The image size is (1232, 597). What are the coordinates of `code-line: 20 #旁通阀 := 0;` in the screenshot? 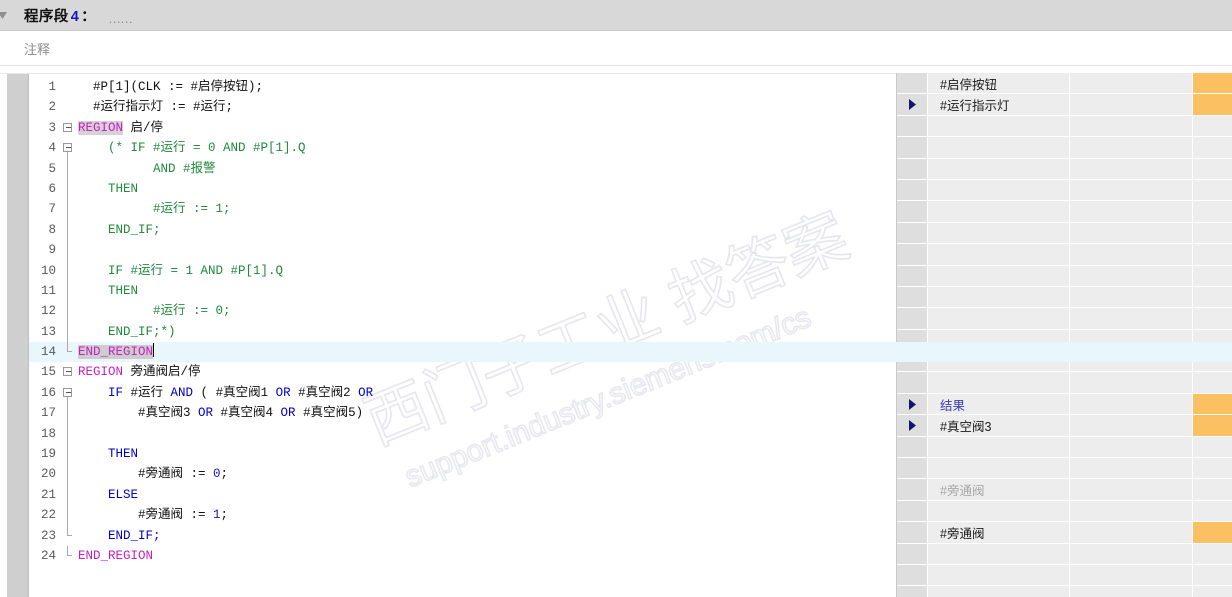 It's located at (630, 474).